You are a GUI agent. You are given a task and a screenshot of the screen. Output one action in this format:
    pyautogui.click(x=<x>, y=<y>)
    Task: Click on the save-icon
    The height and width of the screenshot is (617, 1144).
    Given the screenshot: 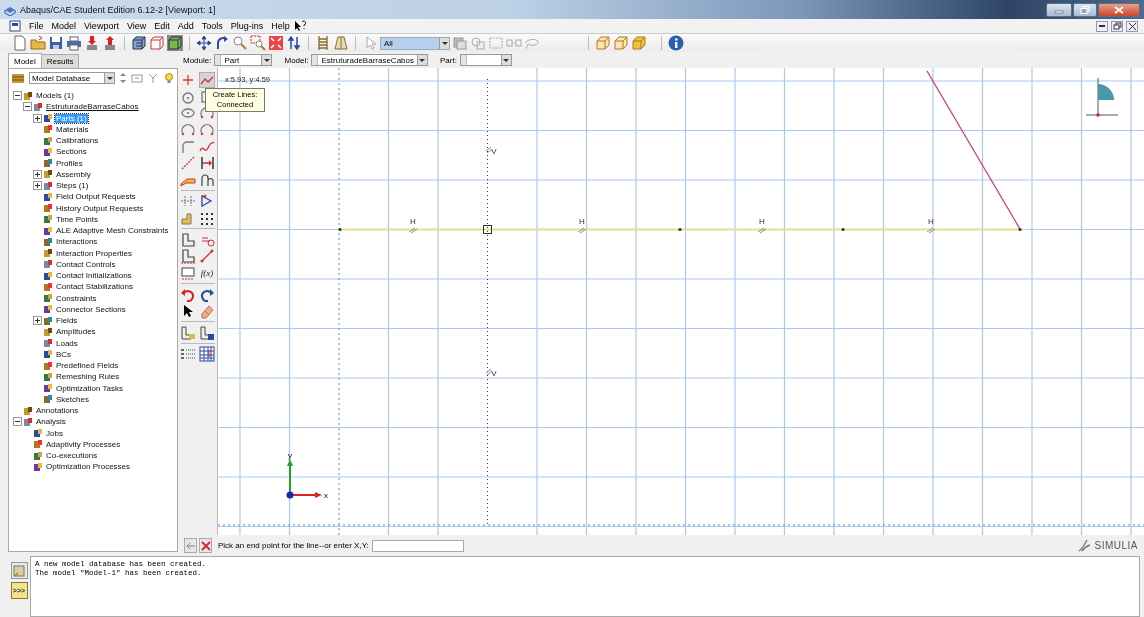 What is the action you would take?
    pyautogui.click(x=56, y=43)
    